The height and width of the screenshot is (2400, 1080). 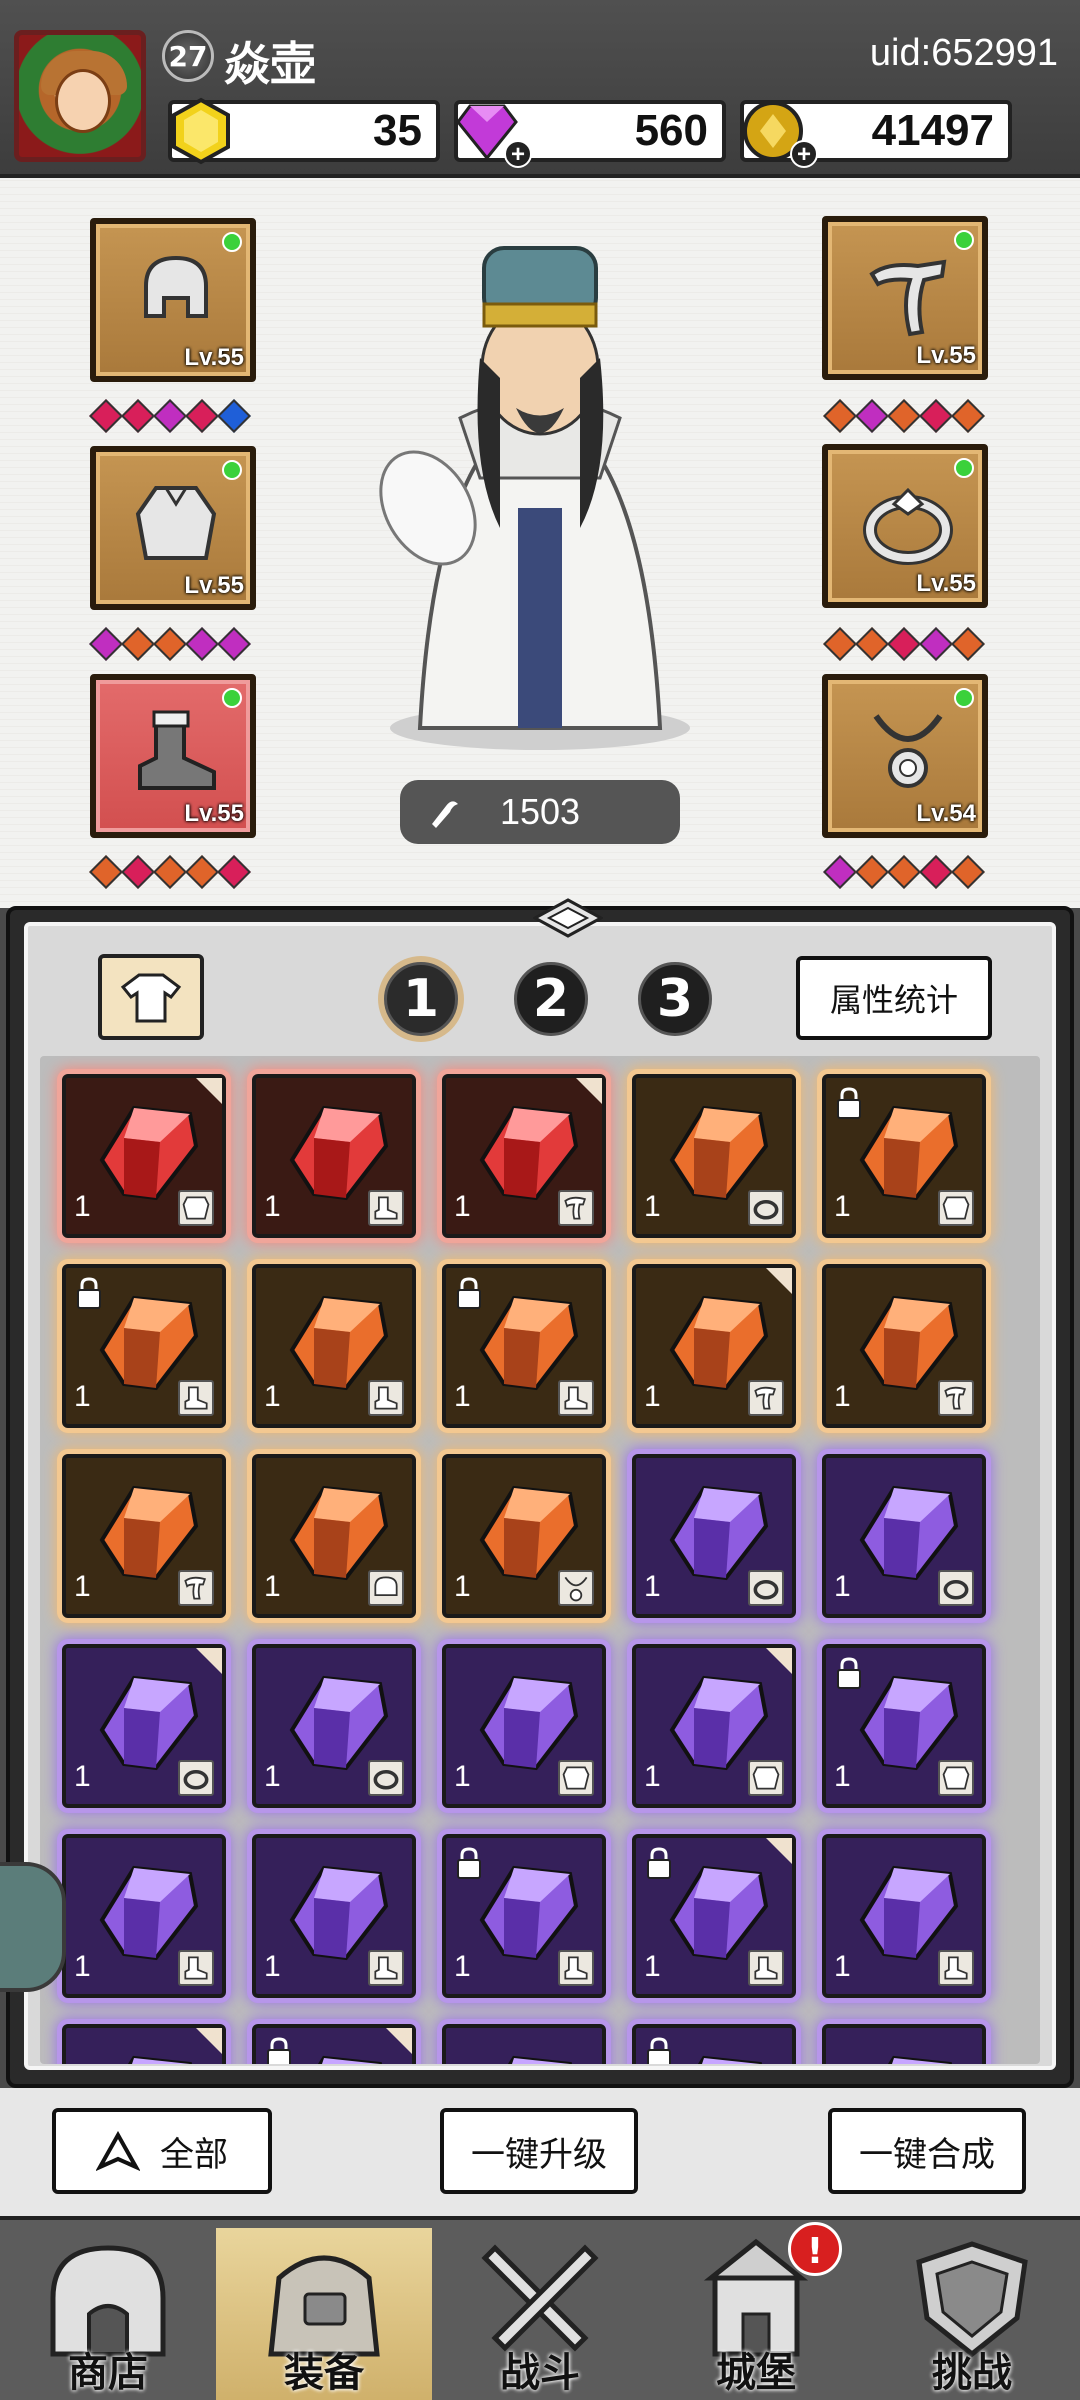 What do you see at coordinates (324, 2314) in the screenshot?
I see `nav-equipment: 装备` at bounding box center [324, 2314].